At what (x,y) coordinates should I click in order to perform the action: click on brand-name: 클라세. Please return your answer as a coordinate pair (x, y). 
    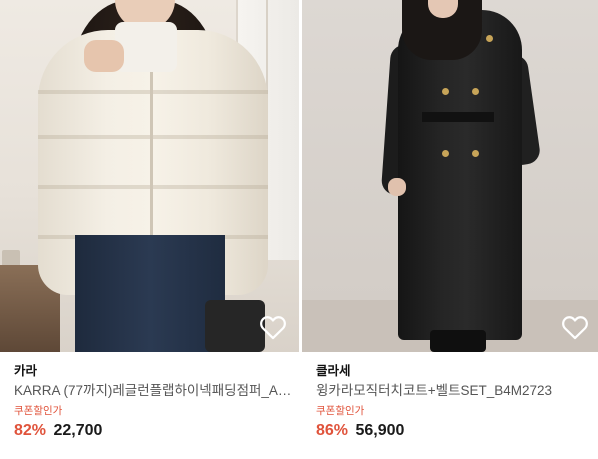
    Looking at the image, I should click on (455, 371).